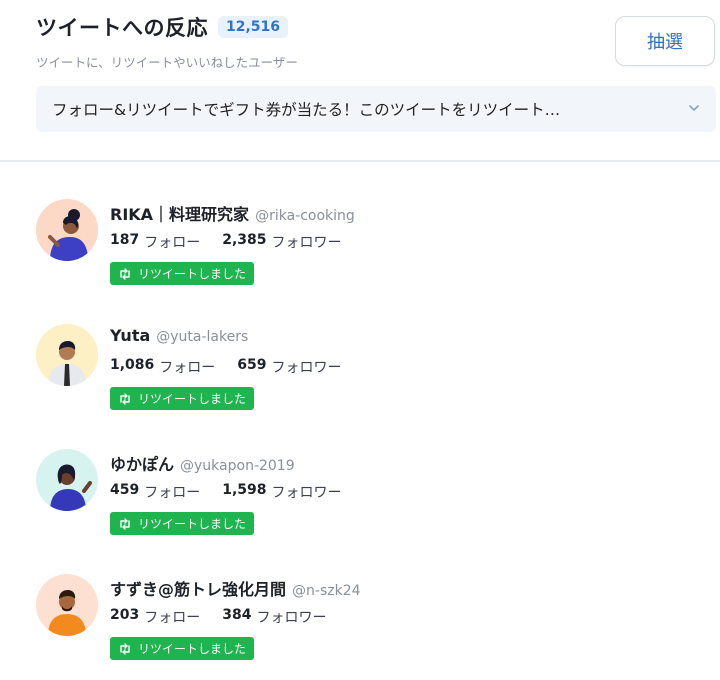 The image size is (720, 680). I want to click on user-stats: 203 フォロー 384 フォロワー, so click(218, 617).